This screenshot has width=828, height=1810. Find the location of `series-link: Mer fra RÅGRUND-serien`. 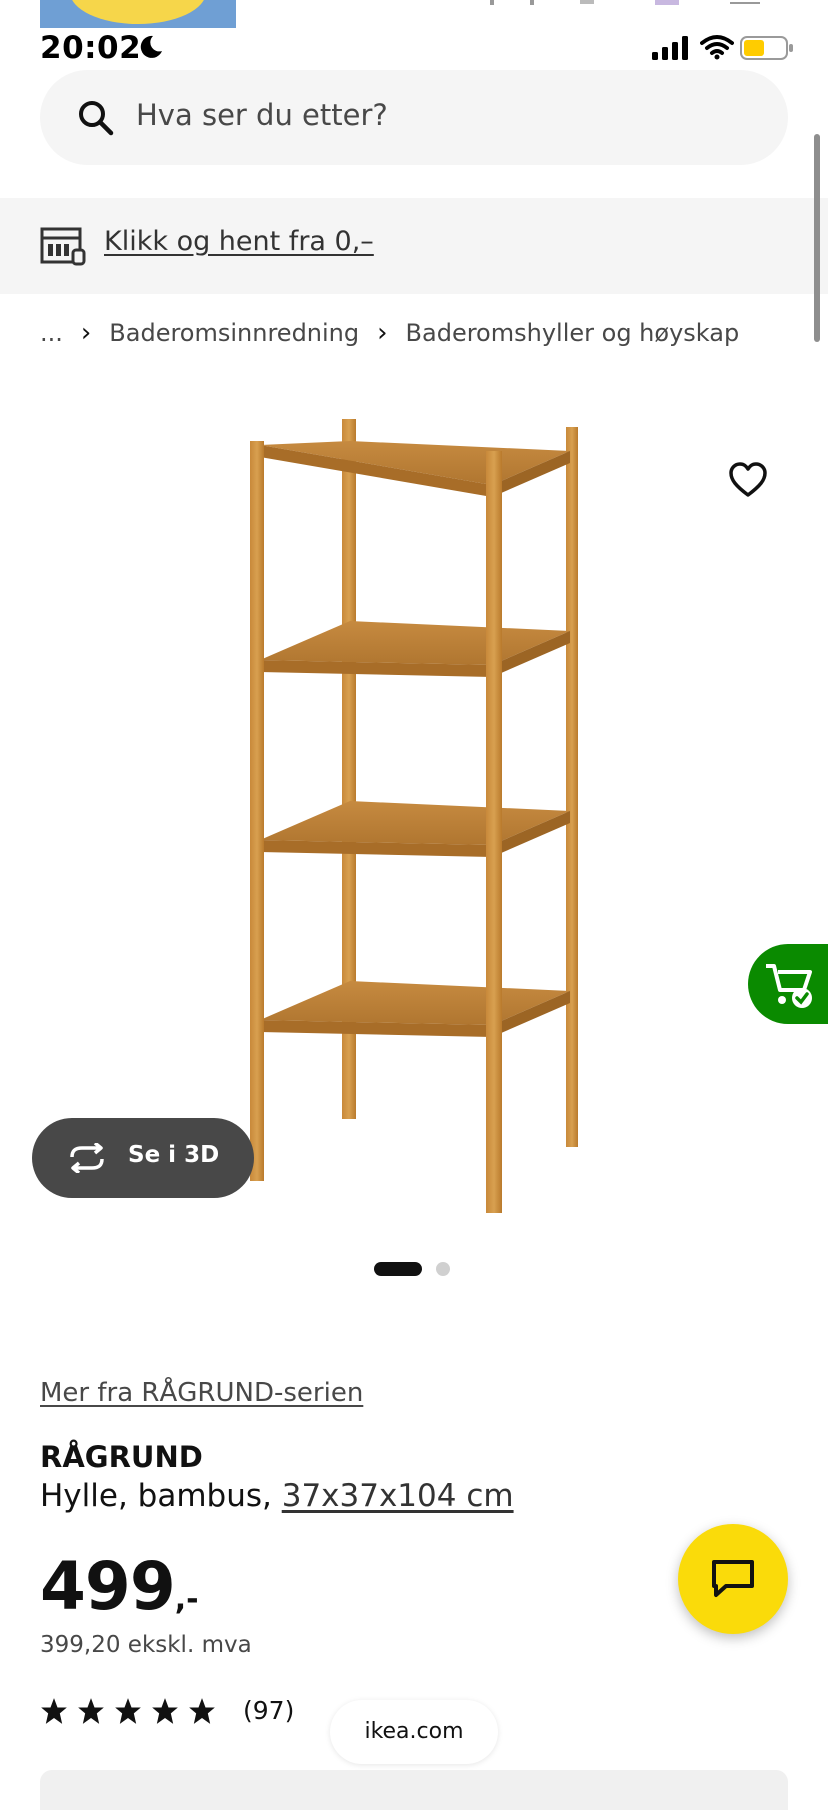

series-link: Mer fra RÅGRUND-serien is located at coordinates (201, 1393).